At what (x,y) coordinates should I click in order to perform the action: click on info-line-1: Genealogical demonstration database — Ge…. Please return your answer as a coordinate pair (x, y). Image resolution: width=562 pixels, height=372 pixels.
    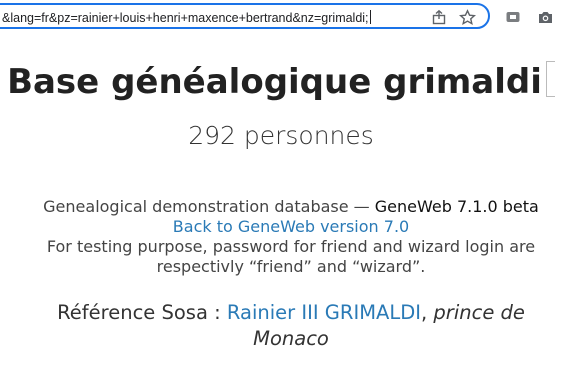
    Looking at the image, I should click on (291, 207).